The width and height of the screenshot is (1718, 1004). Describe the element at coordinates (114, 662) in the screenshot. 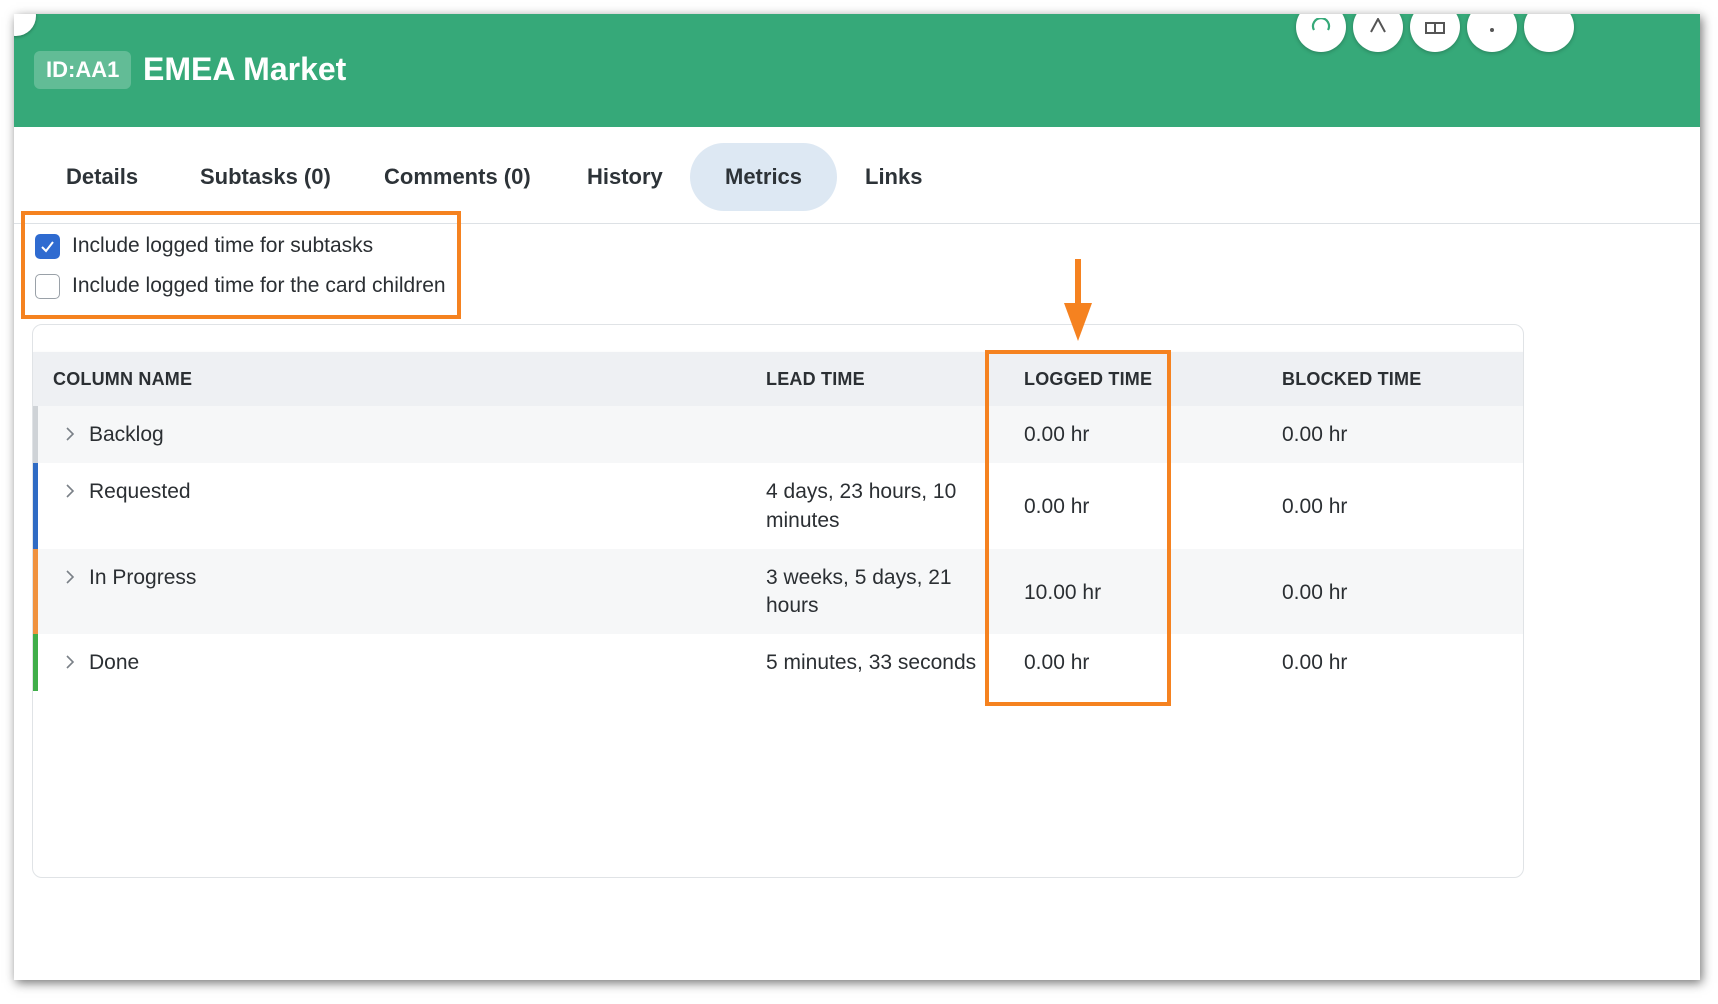

I see `row-column-name: Done` at that location.